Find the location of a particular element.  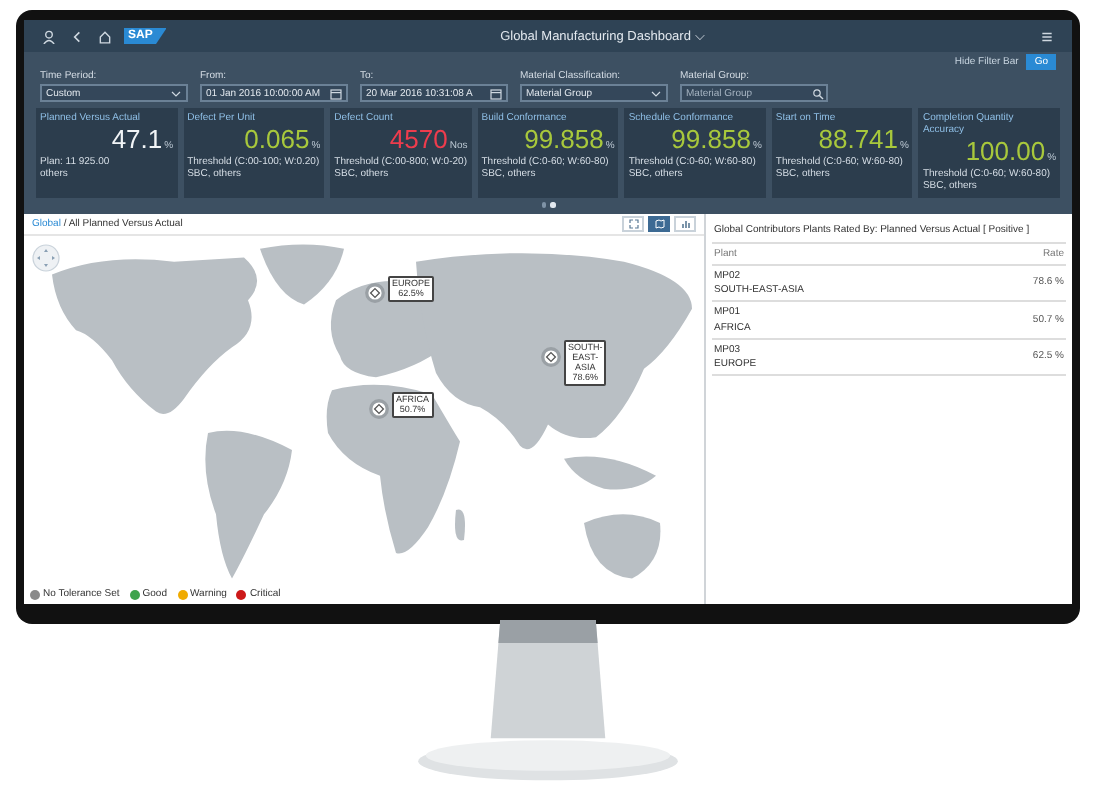

person-icon is located at coordinates (49, 36).